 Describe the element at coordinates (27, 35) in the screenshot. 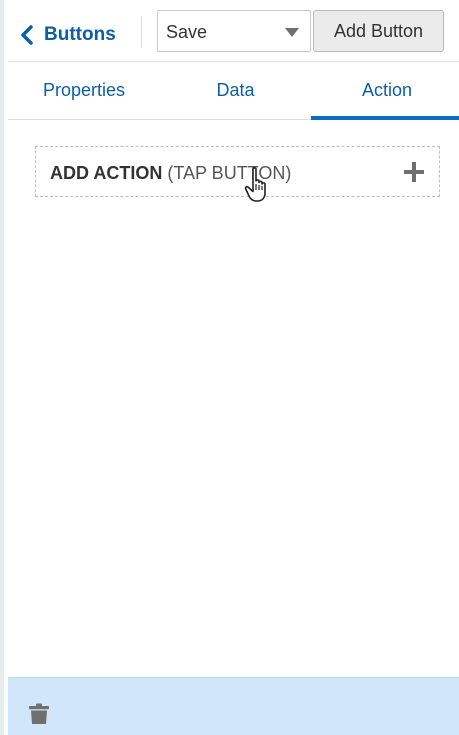

I see `chevron-left-icon` at that location.